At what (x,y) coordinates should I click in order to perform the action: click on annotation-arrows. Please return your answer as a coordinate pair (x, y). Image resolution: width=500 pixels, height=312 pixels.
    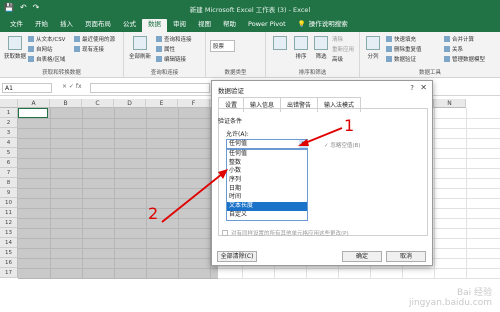
    Looking at the image, I should click on (252, 175).